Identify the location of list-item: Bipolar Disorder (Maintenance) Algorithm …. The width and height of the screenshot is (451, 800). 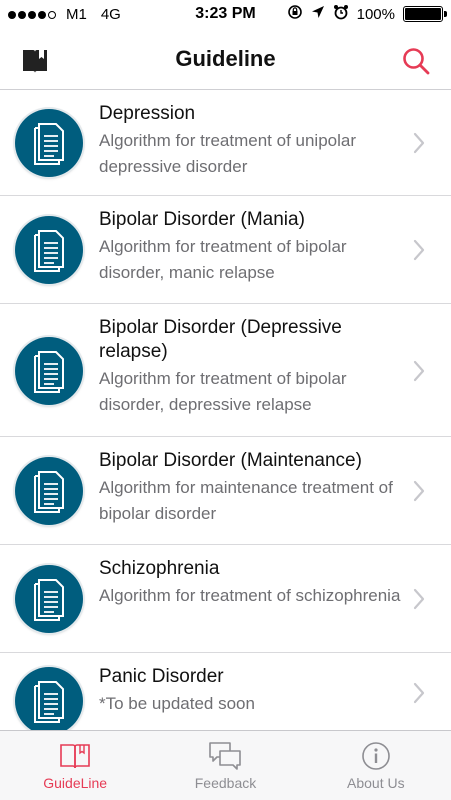
(225, 491).